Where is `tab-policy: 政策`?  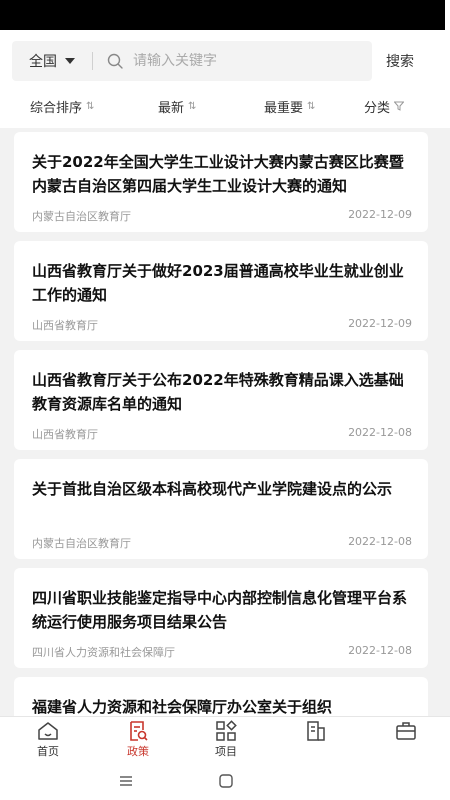 tab-policy: 政策 is located at coordinates (138, 739).